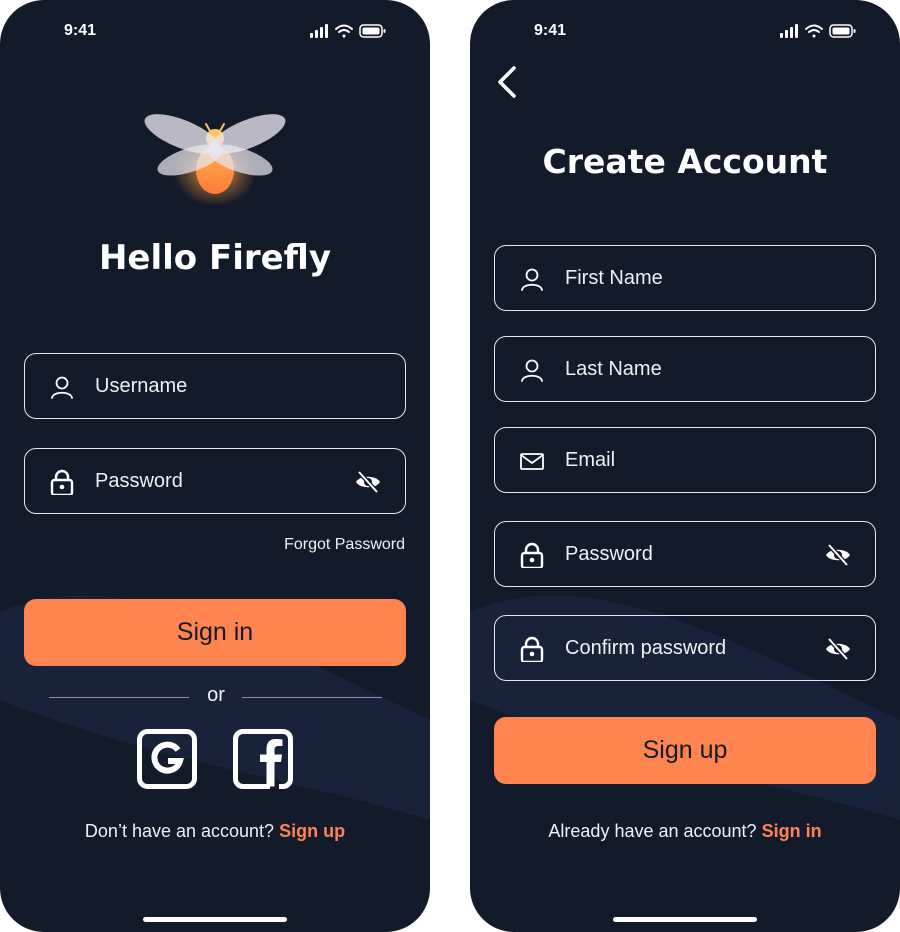  Describe the element at coordinates (312, 831) in the screenshot. I see `signup-link: Sign up` at that location.